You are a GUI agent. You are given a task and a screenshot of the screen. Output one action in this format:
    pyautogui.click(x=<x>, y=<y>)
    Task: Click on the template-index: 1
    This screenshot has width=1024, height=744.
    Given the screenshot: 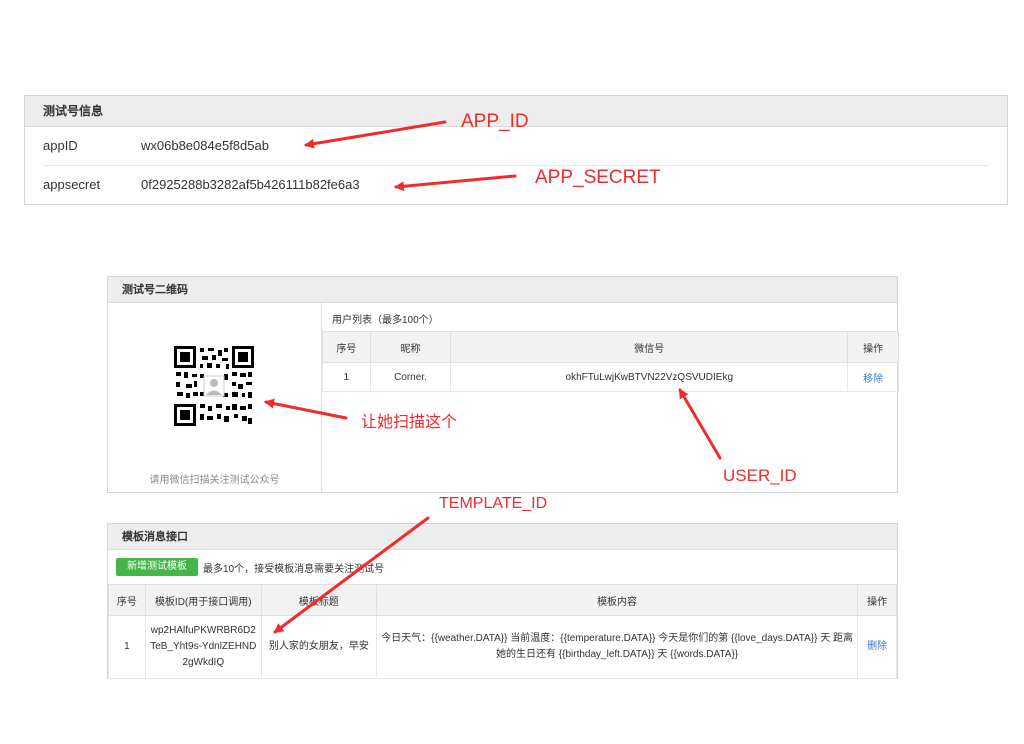 What is the action you would take?
    pyautogui.click(x=127, y=647)
    